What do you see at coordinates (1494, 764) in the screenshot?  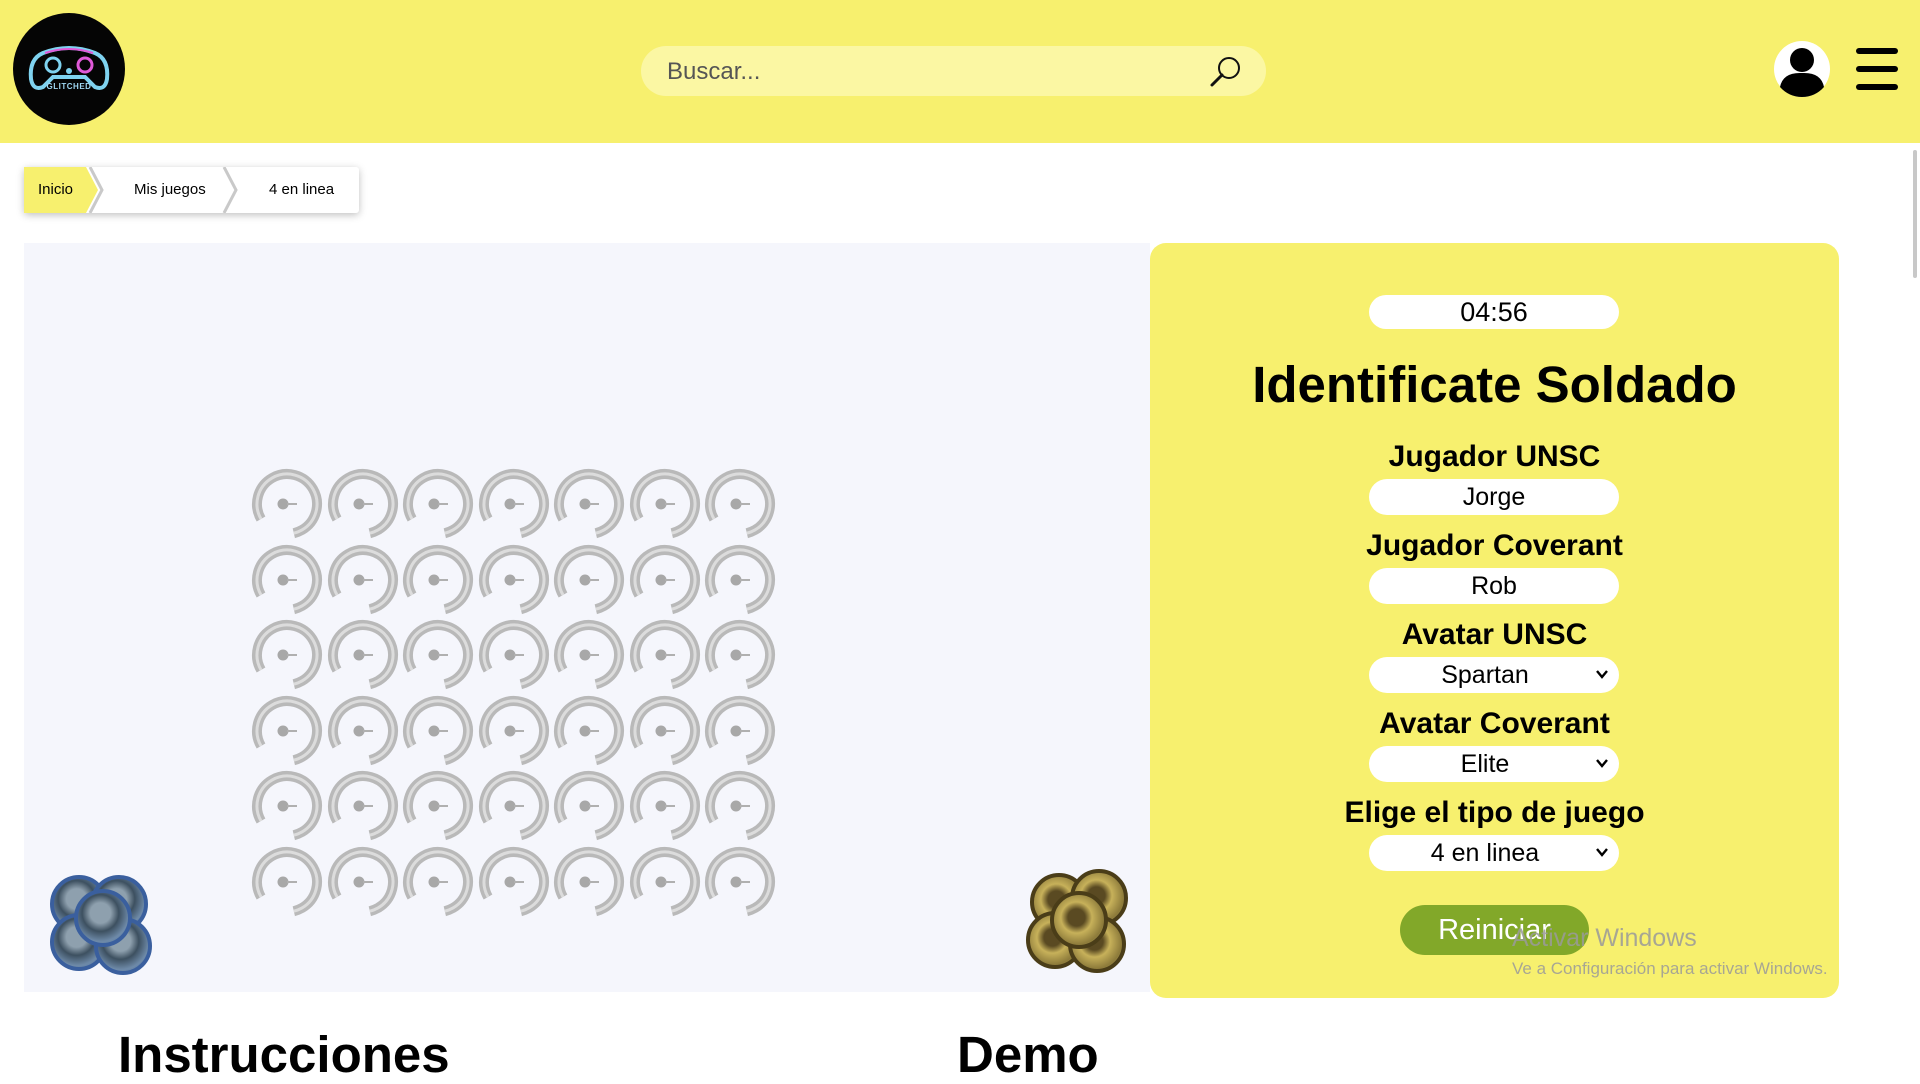 I see `avatar-coverant-select: Elite` at bounding box center [1494, 764].